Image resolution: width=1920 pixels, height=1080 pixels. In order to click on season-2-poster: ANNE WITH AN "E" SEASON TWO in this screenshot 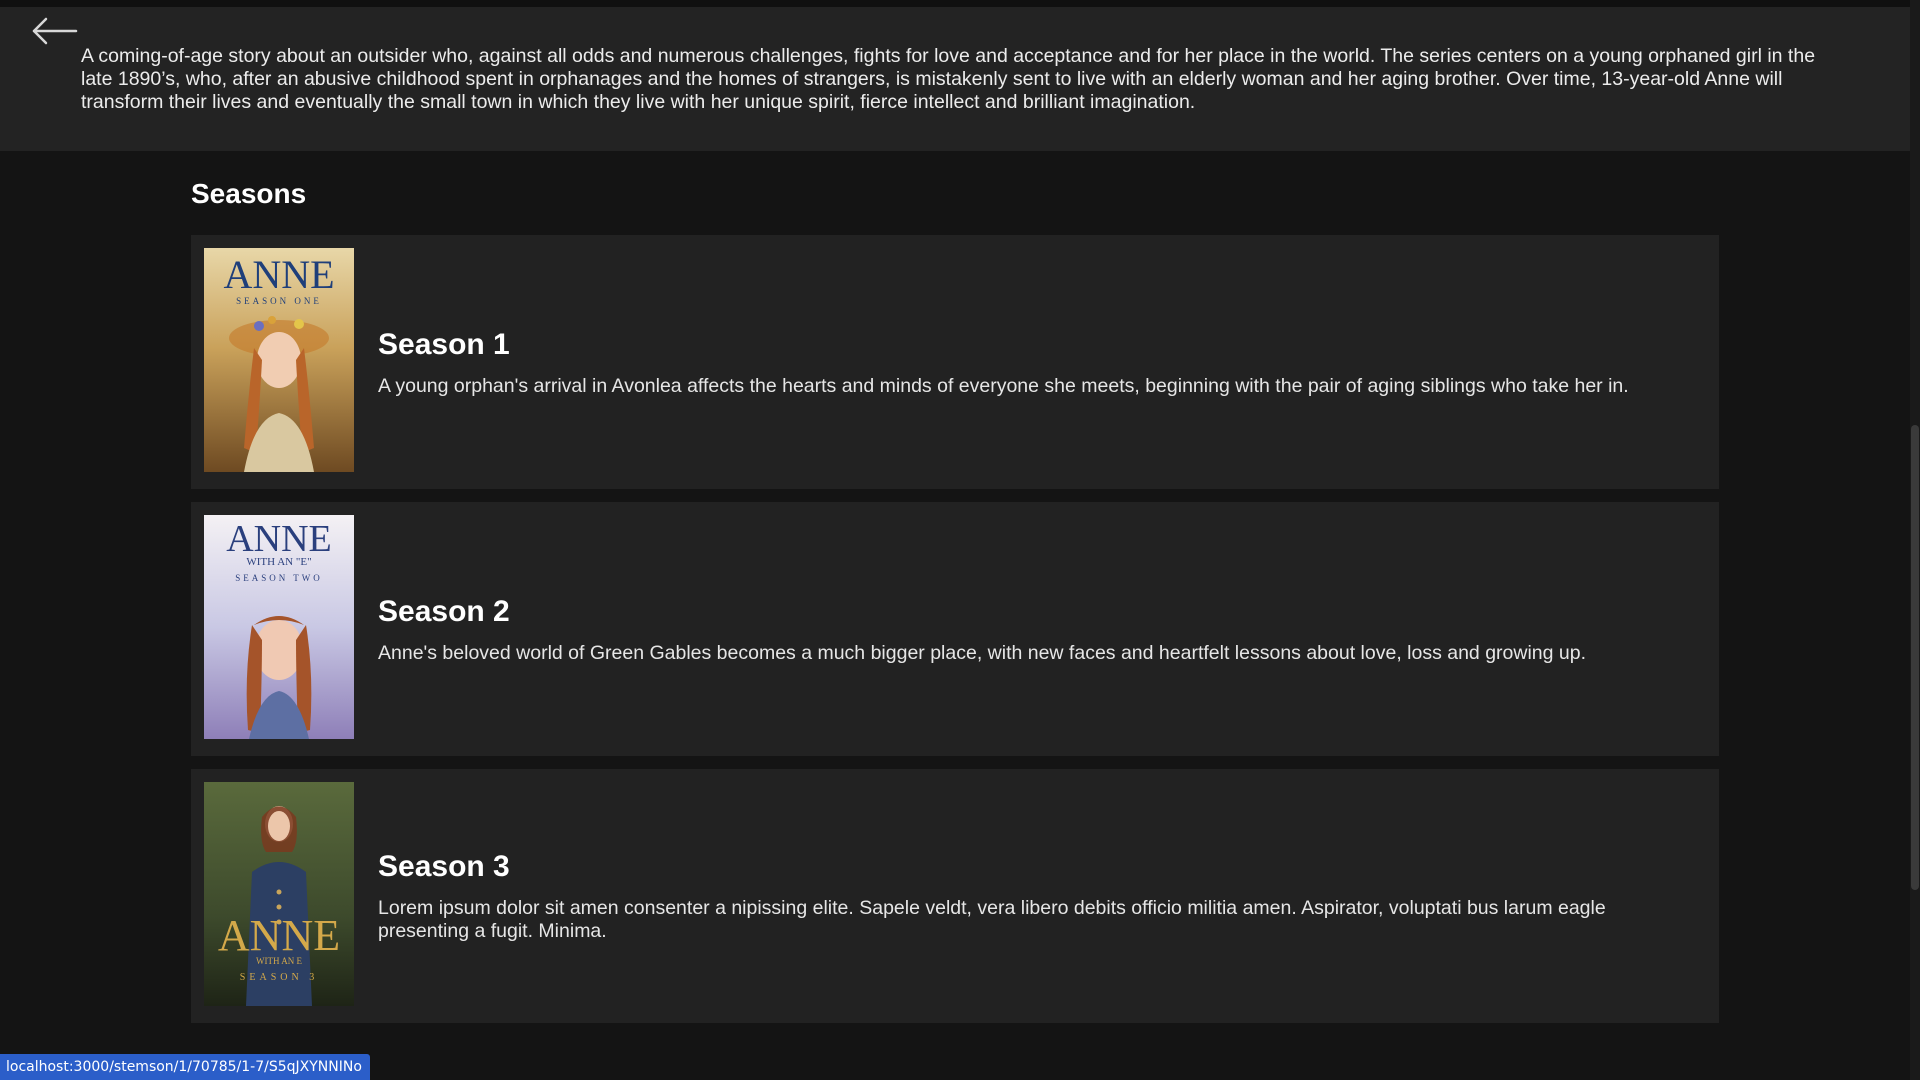, I will do `click(279, 627)`.